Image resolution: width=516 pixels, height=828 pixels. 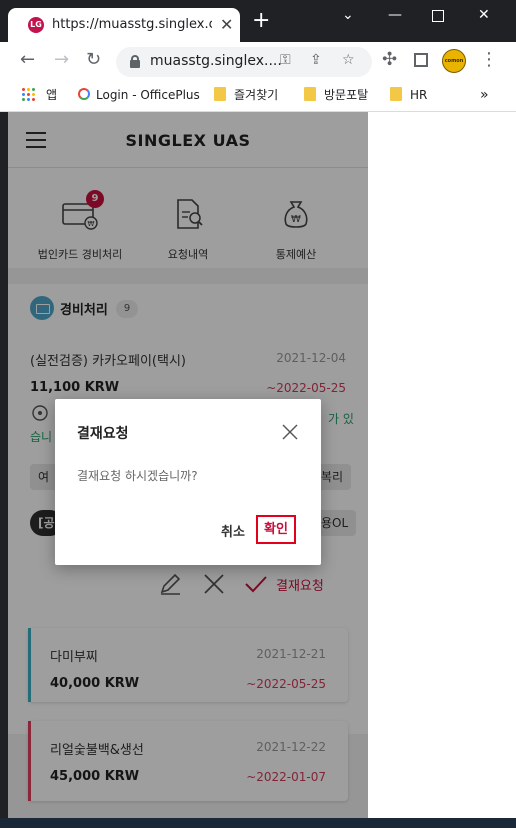 What do you see at coordinates (139, 95) in the screenshot?
I see `bookmark-officeplus: Login - OfficePlus` at bounding box center [139, 95].